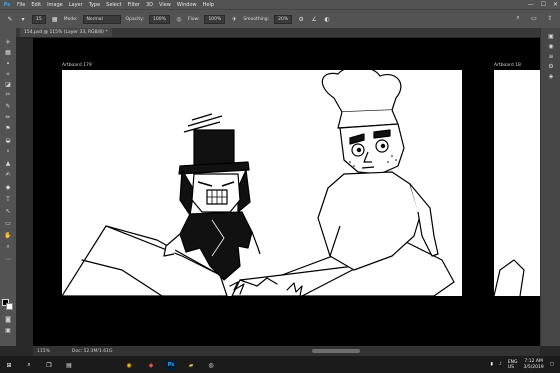 The width and height of the screenshot is (560, 373). Describe the element at coordinates (8, 84) in the screenshot. I see `crop-tool-icon: ◪` at that location.